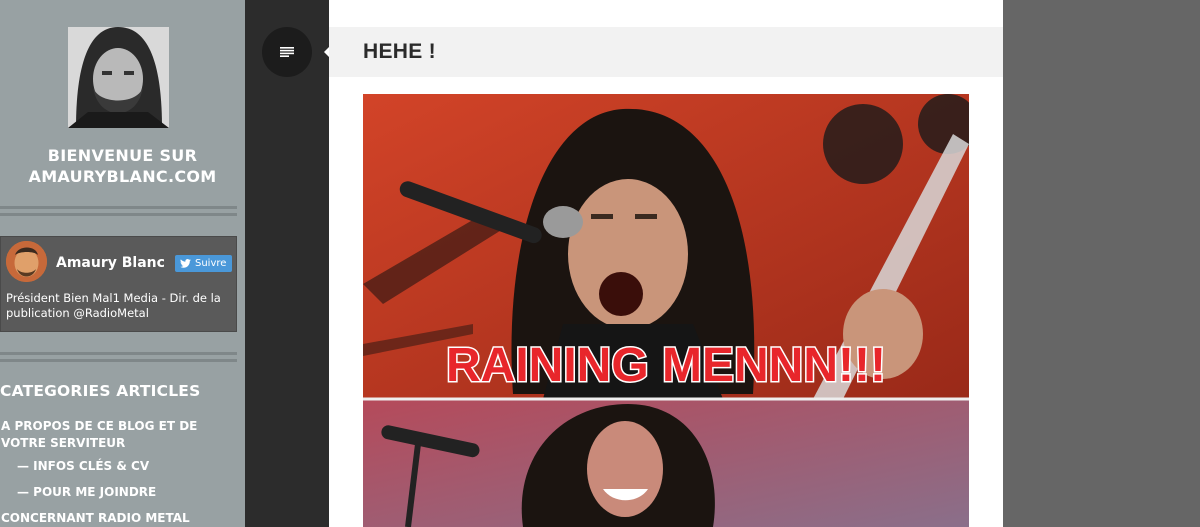 The image size is (1200, 527). Describe the element at coordinates (100, 391) in the screenshot. I see `categories-heading: CATEGORIES ARTICLES` at that location.